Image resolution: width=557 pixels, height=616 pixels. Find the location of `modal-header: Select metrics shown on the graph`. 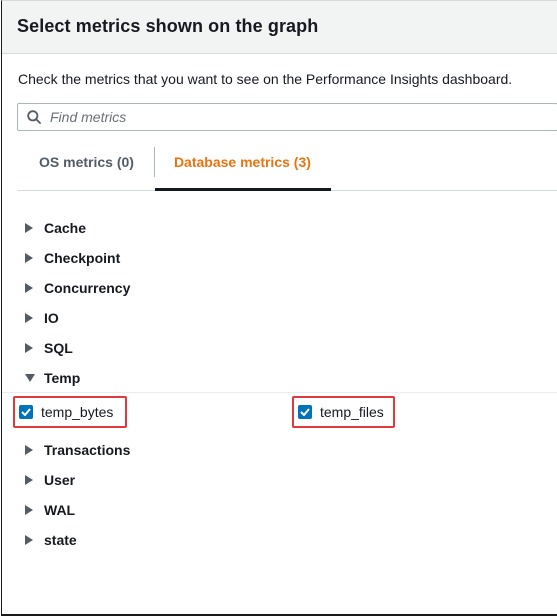

modal-header: Select metrics shown on the graph is located at coordinates (279, 27).